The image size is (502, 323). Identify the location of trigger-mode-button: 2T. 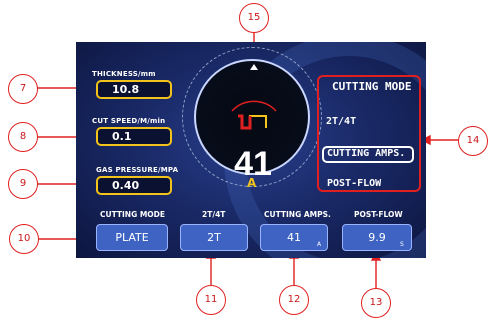
(214, 237).